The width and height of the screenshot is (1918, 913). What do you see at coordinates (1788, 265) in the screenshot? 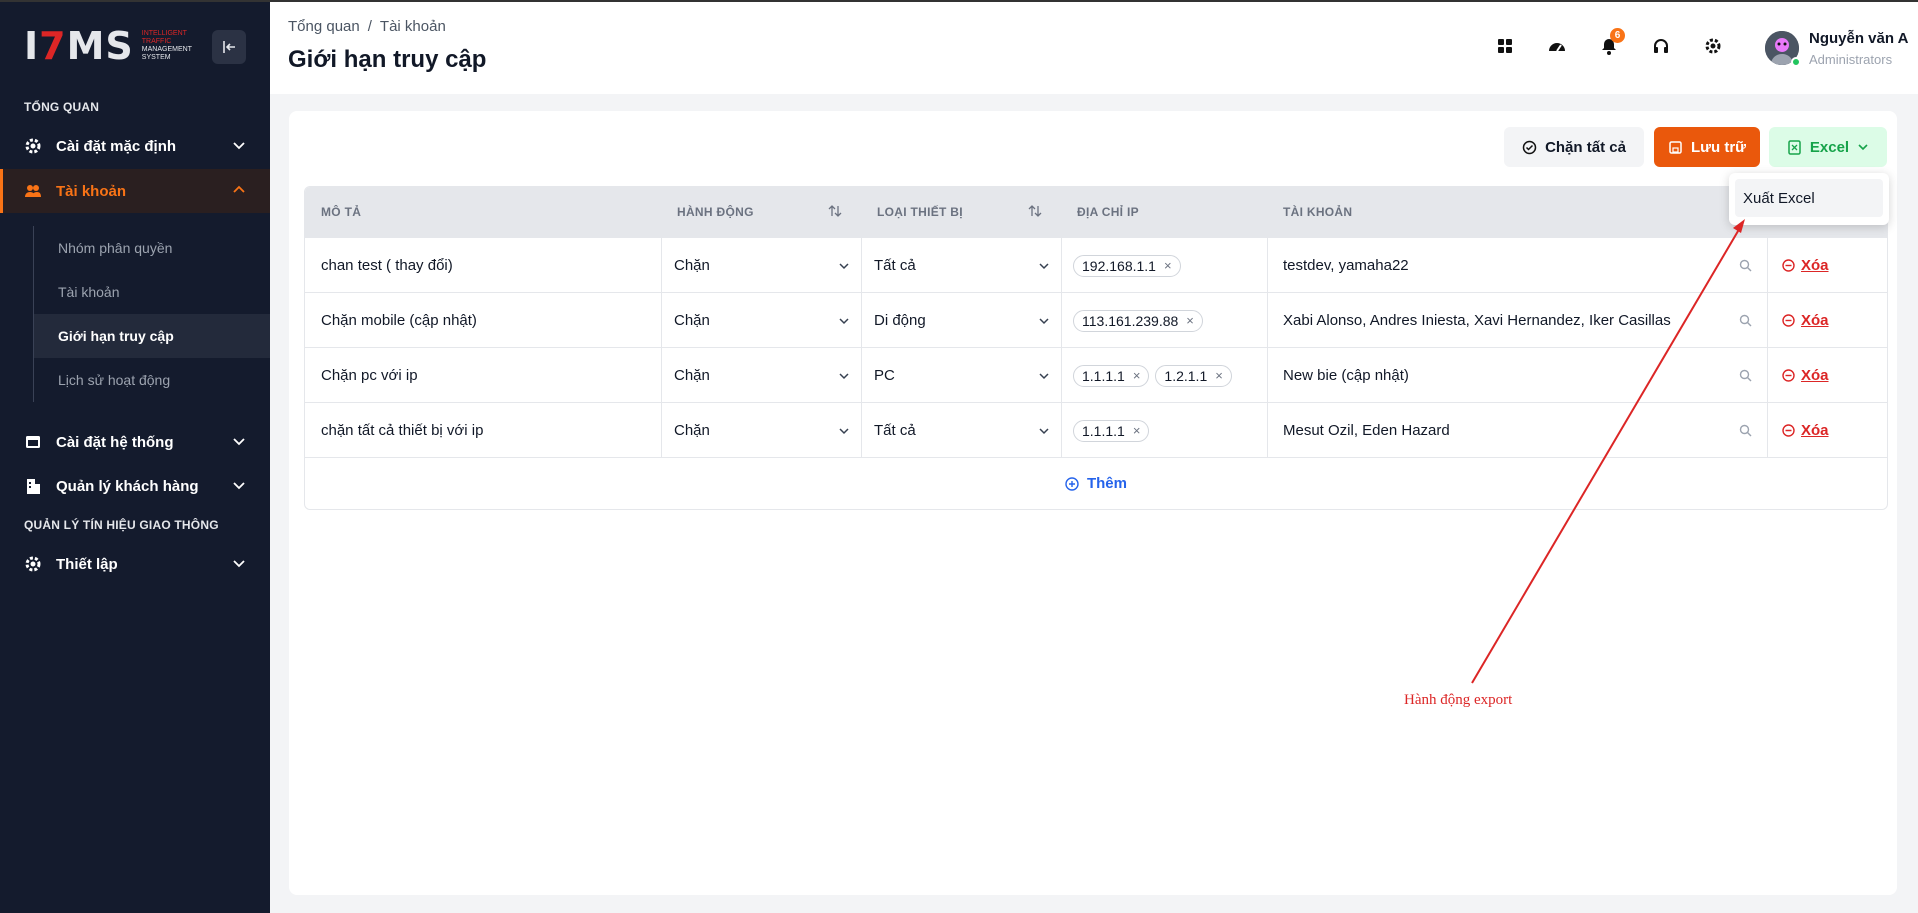
I see `minus-circle-icon` at bounding box center [1788, 265].